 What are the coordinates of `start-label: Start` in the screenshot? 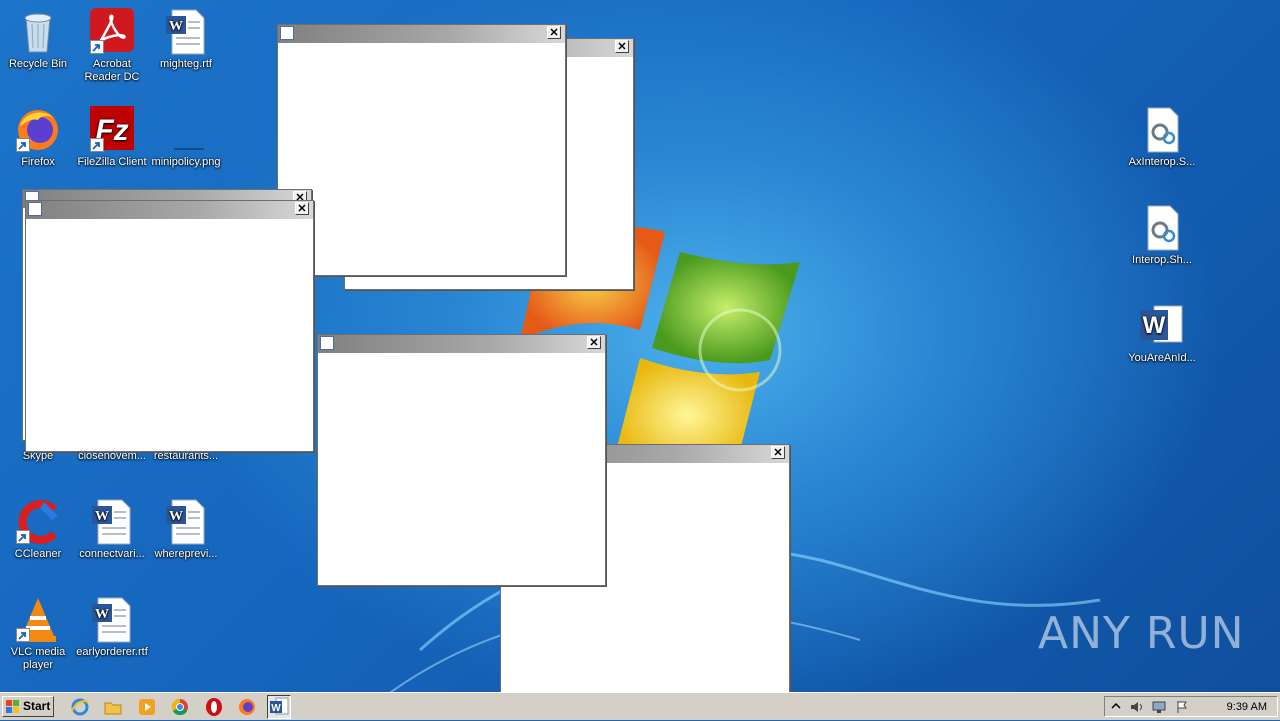 It's located at (37, 706).